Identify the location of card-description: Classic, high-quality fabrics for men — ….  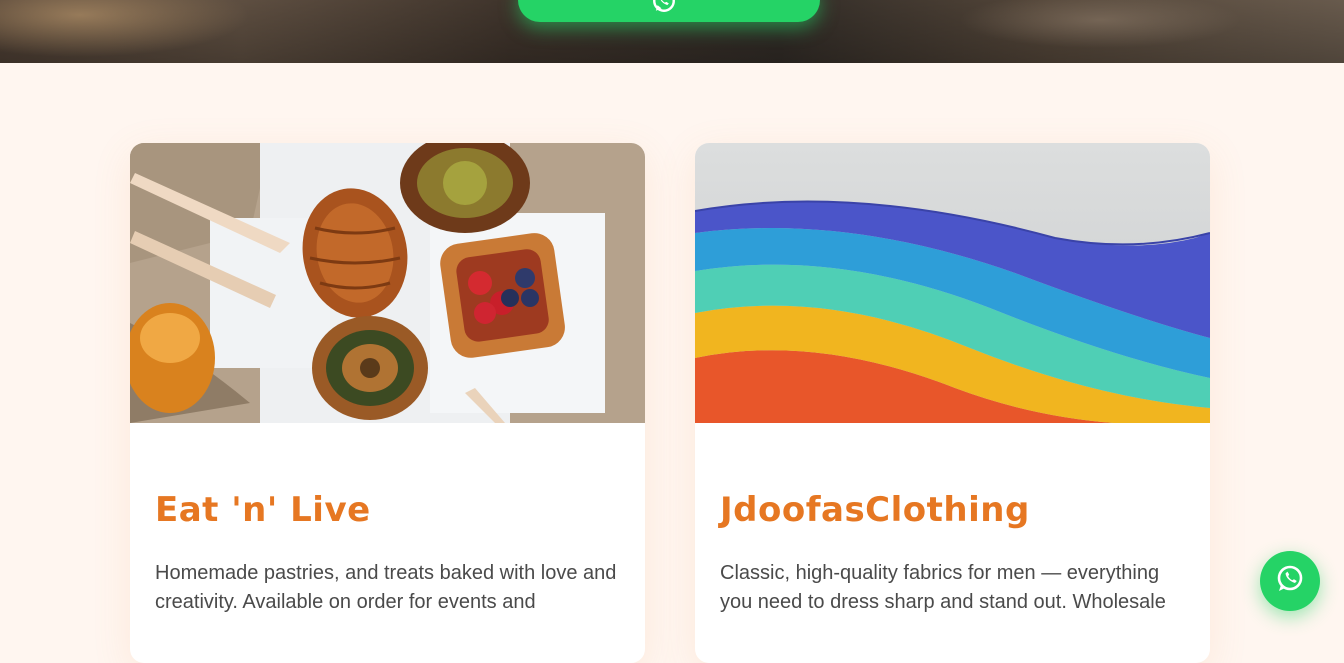
(943, 587).